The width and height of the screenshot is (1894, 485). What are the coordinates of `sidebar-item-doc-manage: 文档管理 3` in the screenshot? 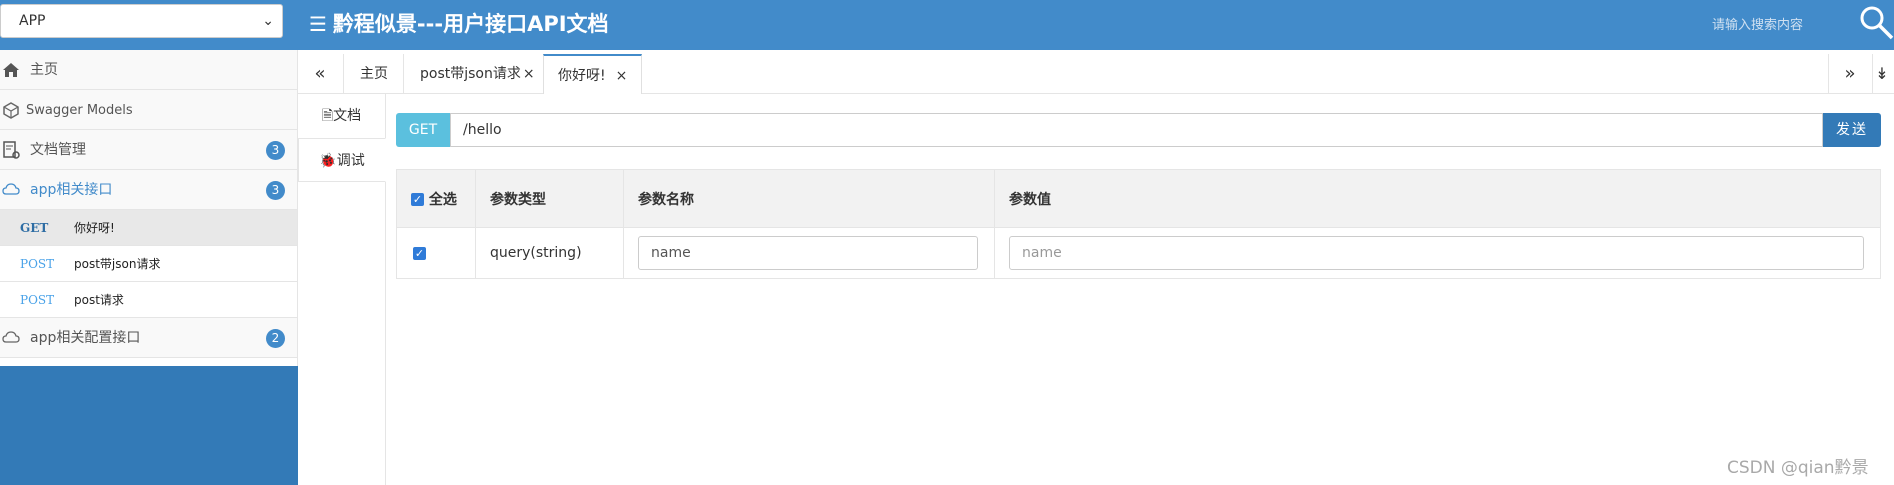 It's located at (148, 150).